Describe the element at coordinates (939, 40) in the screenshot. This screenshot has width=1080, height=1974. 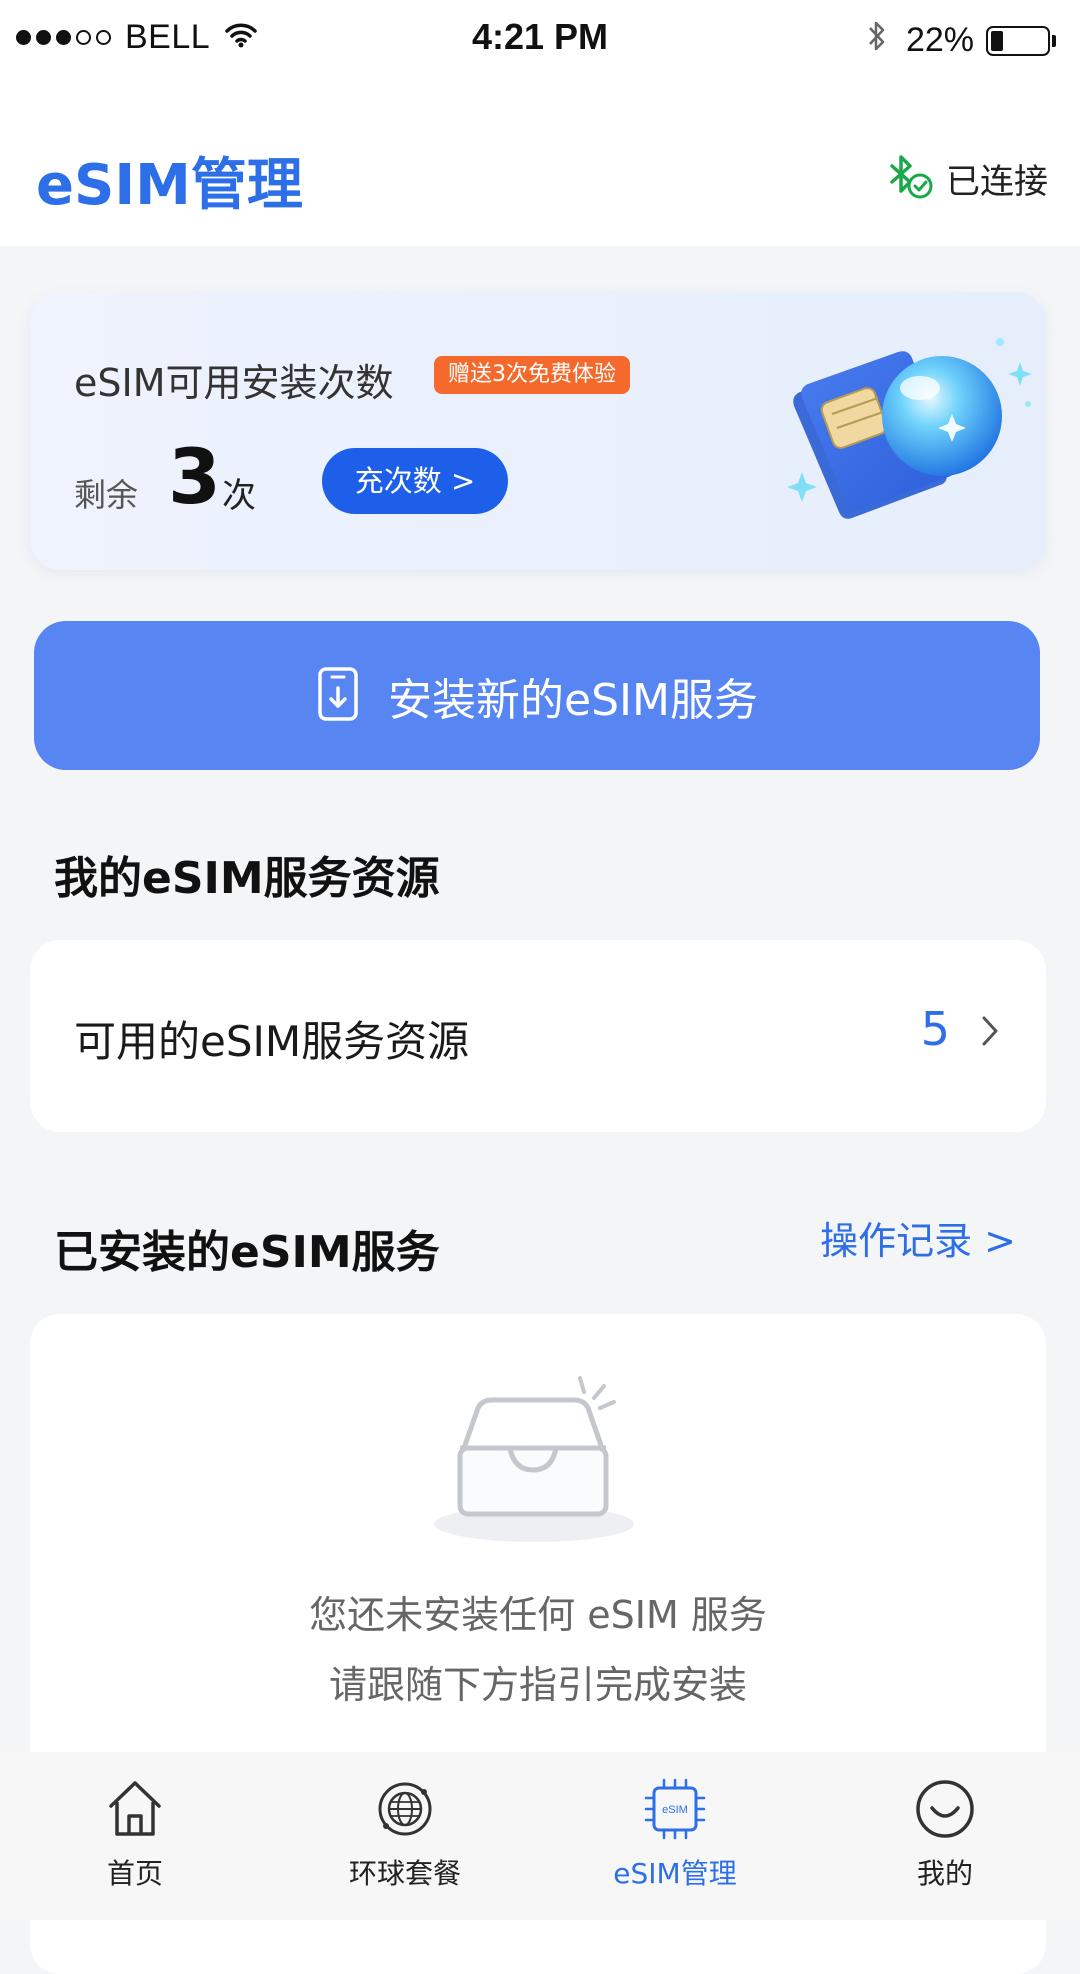
I see `battery-percent: 22%` at that location.